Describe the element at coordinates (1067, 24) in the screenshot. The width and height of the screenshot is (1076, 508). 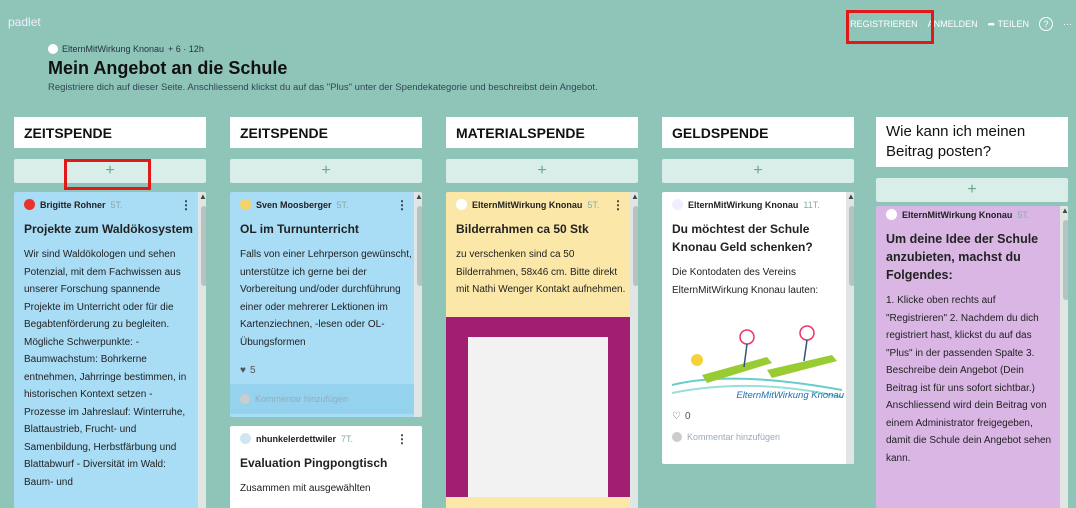
I see `more-icon: ⋯` at that location.